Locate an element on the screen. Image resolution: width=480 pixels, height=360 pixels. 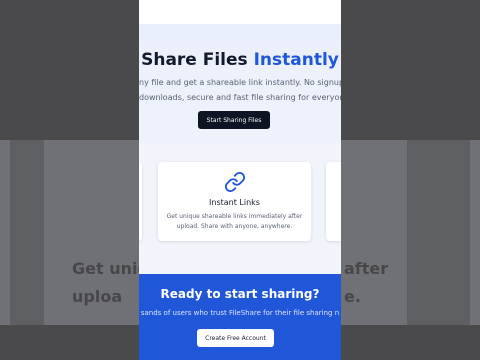
feature-card-left-partial is located at coordinates (140, 201).